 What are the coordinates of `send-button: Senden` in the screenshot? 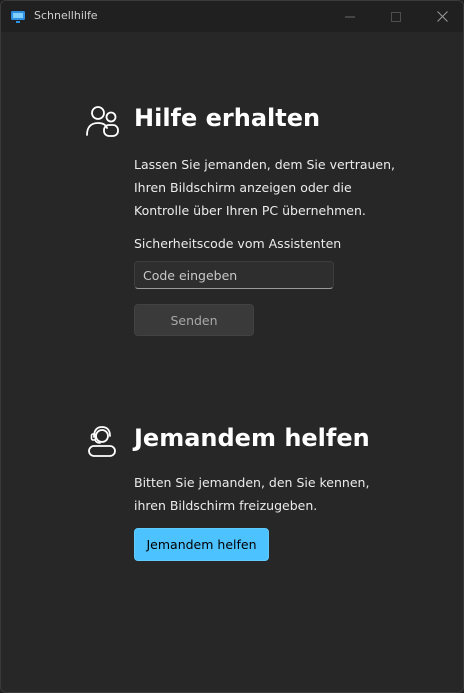 It's located at (194, 320).